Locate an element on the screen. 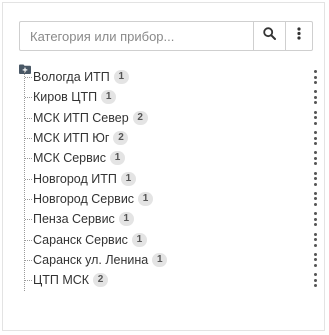 Image resolution: width=329 pixels, height=335 pixels. more-vertical-icon is located at coordinates (299, 36).